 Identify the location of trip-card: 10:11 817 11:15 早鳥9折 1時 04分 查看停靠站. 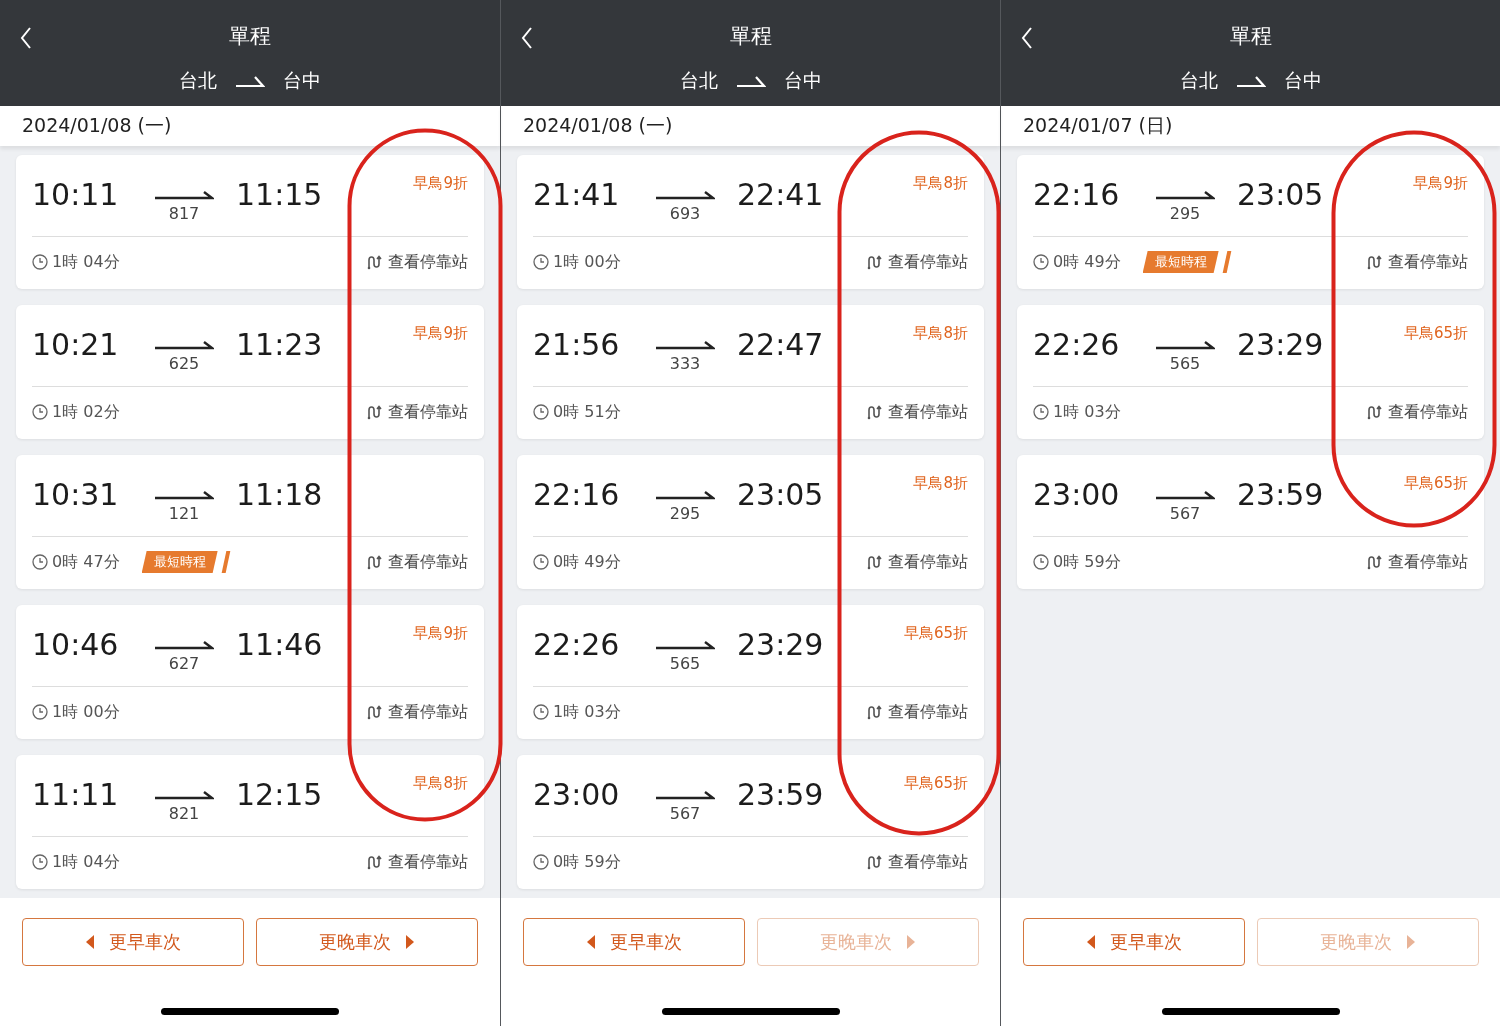
(250, 222).